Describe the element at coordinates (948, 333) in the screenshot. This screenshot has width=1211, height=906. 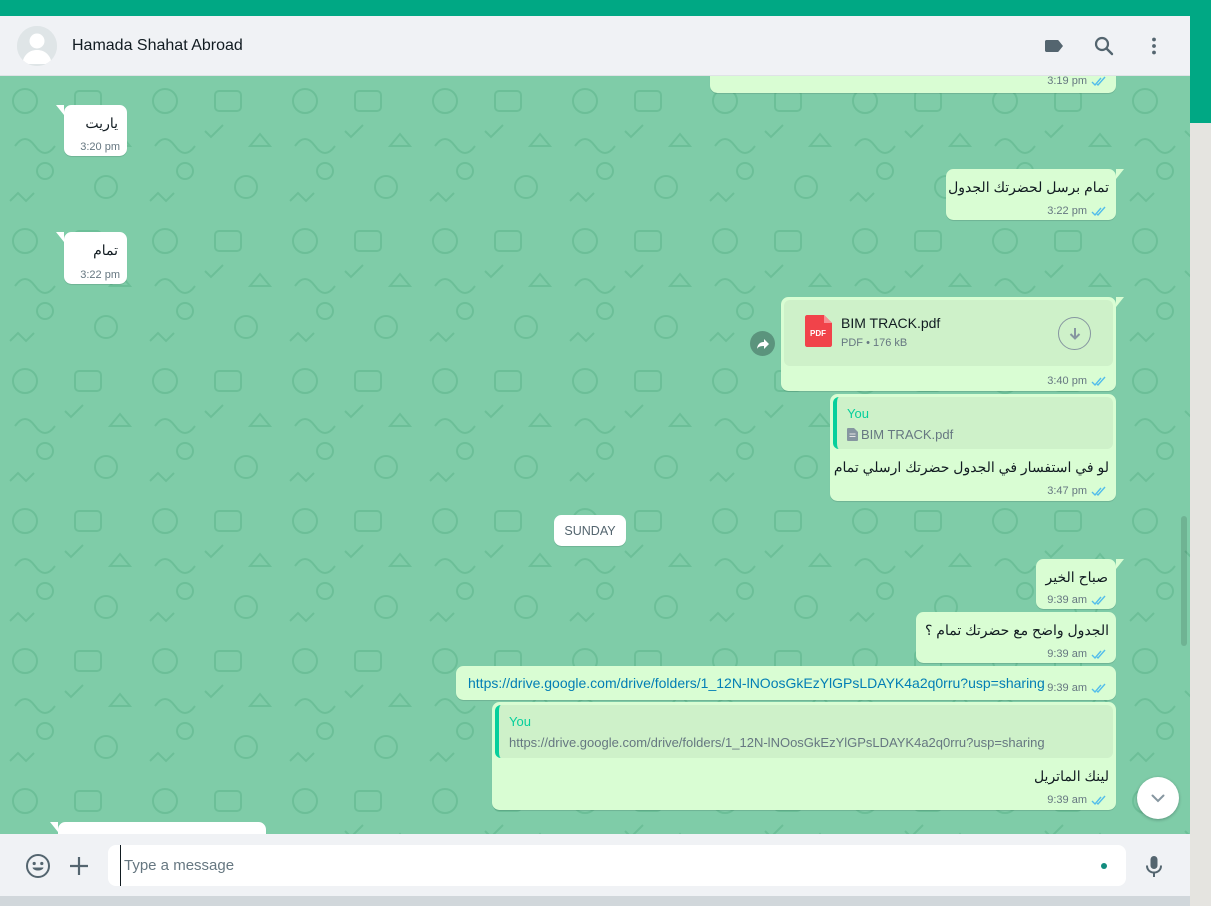
I see `document-card: PDF BIM TRACK.pdf PDF • 176 kB` at that location.